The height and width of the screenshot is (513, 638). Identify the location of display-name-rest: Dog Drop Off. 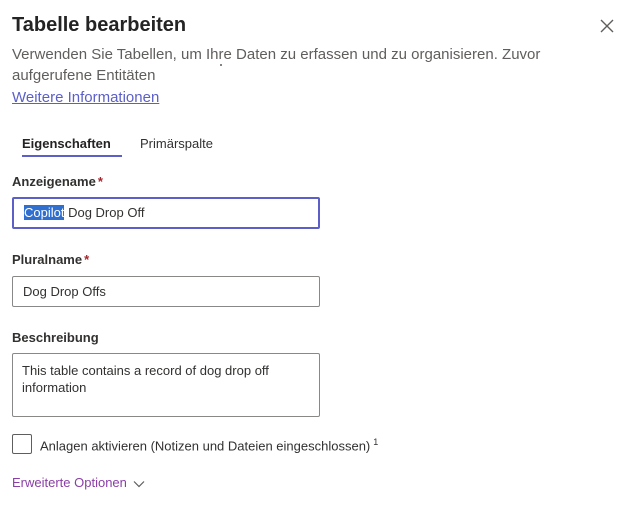
(104, 212).